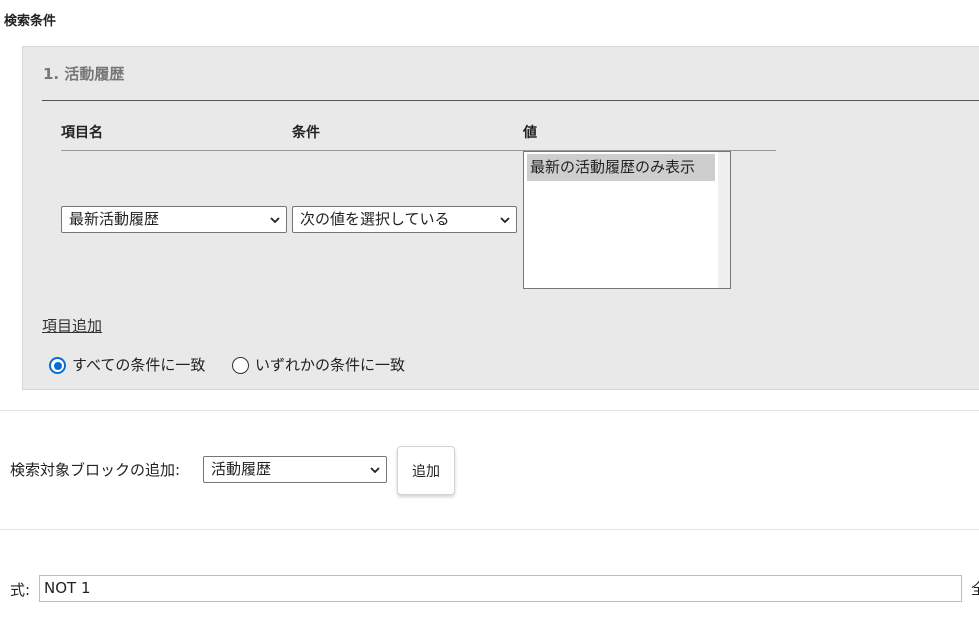  Describe the element at coordinates (57, 365) in the screenshot. I see `match-all-radio` at that location.